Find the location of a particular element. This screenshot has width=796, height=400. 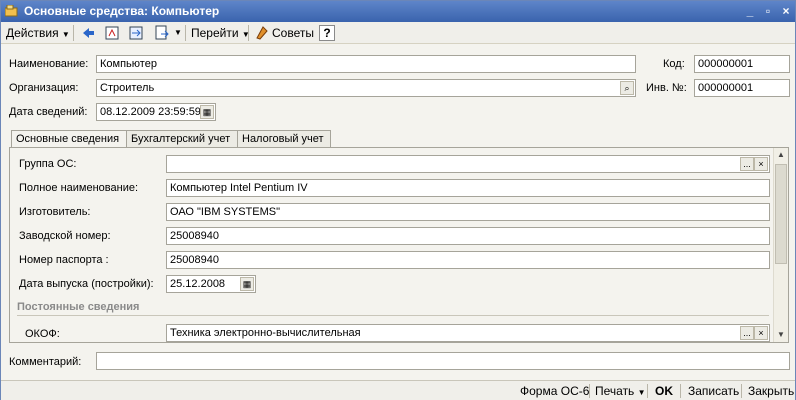

search-icon: ⌕ is located at coordinates (627, 88).